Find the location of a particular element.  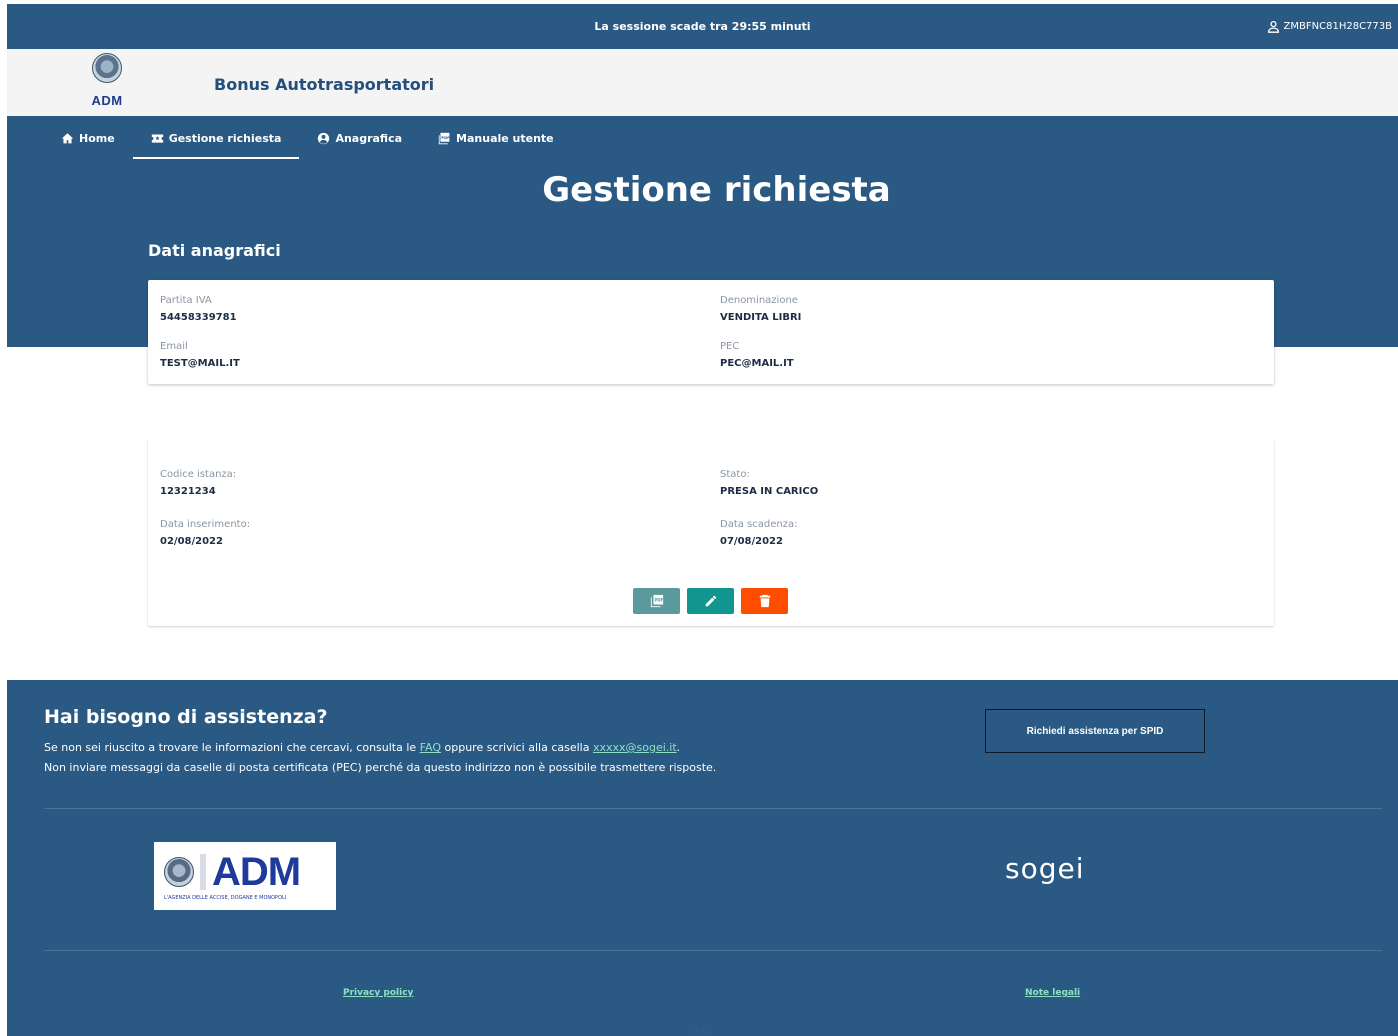

help-title: Hai bisogno di assistenza? is located at coordinates (186, 717).